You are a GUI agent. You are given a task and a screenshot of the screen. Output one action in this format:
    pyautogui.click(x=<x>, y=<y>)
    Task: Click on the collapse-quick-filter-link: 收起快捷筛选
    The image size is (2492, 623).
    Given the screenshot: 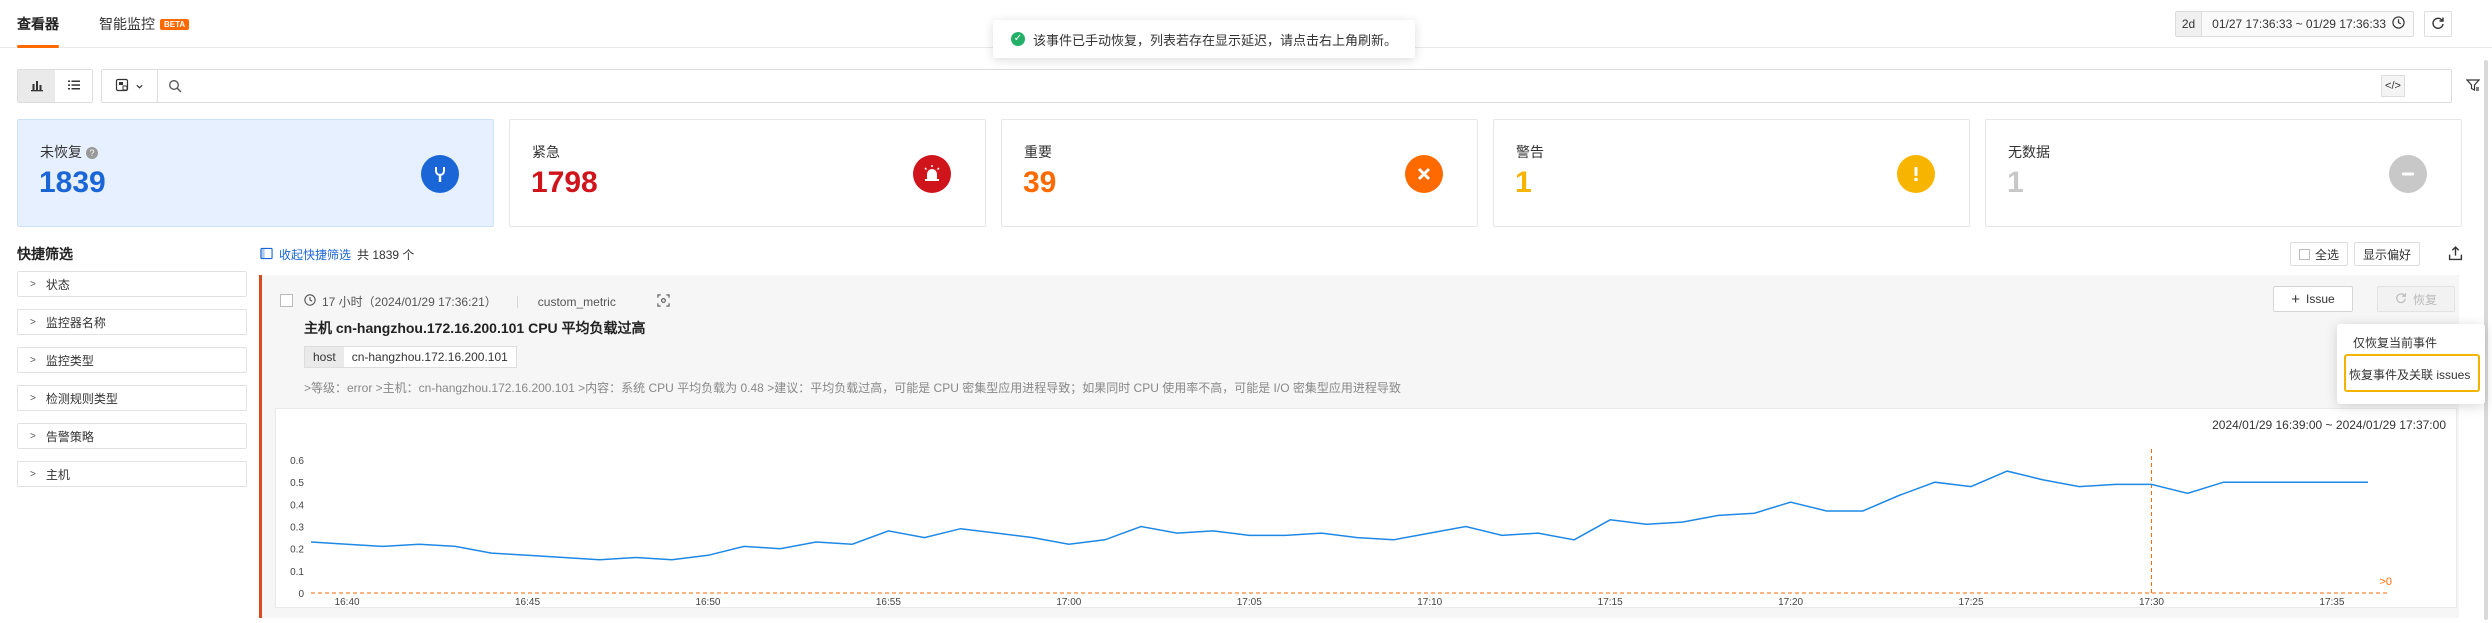 What is the action you would take?
    pyautogui.click(x=315, y=254)
    